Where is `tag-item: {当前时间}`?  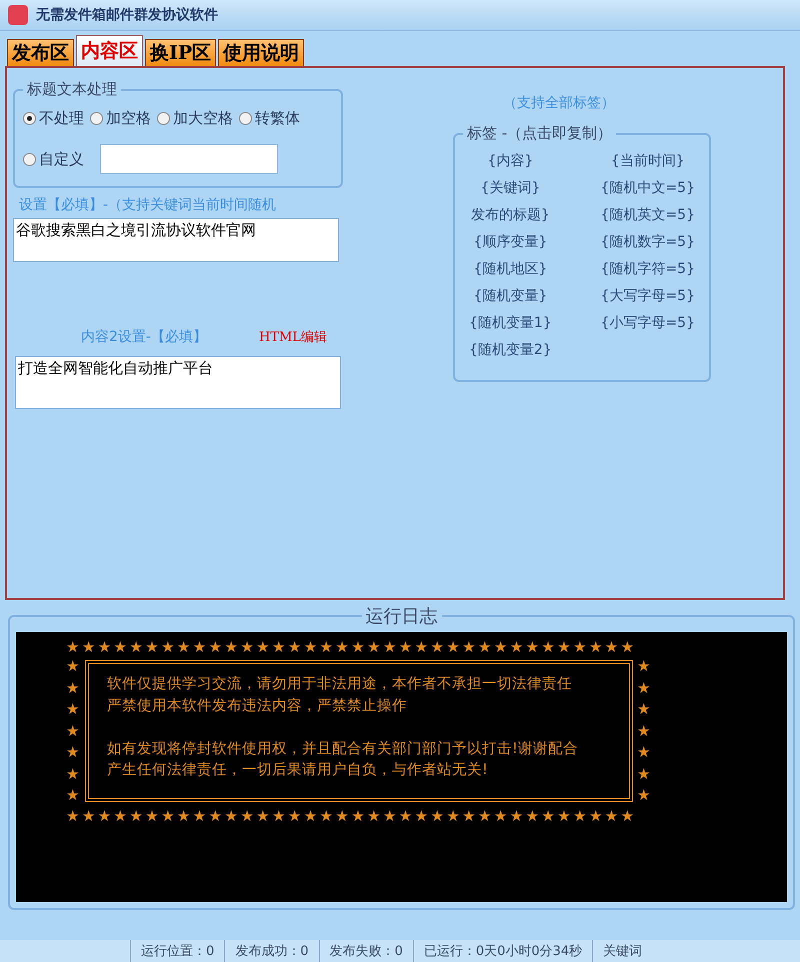 tag-item: {当前时间} is located at coordinates (647, 160).